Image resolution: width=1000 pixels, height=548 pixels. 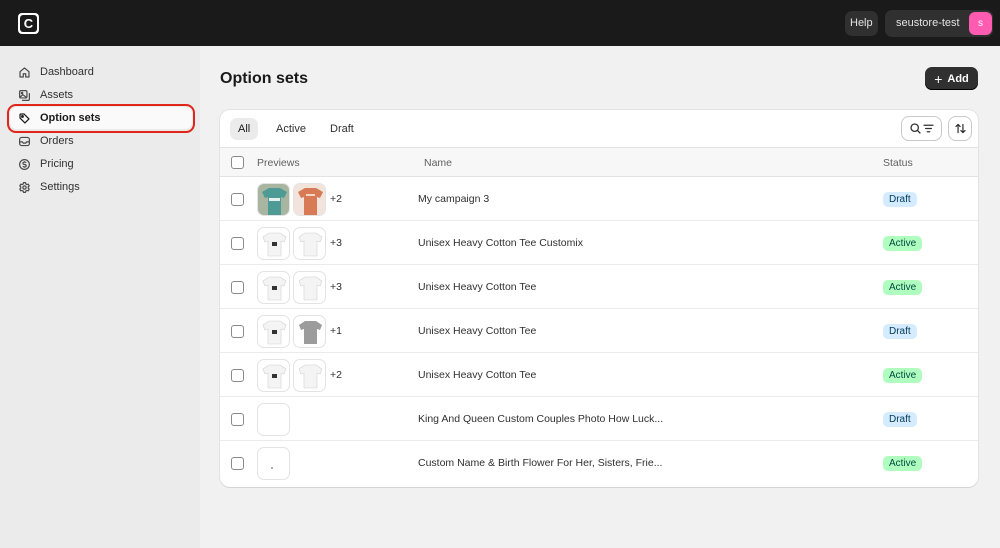 What do you see at coordinates (453, 199) in the screenshot?
I see `option-set-name: My campaign 3` at bounding box center [453, 199].